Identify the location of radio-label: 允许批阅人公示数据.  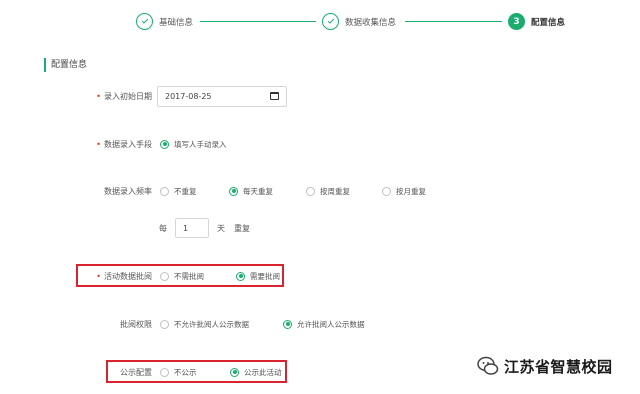
(331, 324).